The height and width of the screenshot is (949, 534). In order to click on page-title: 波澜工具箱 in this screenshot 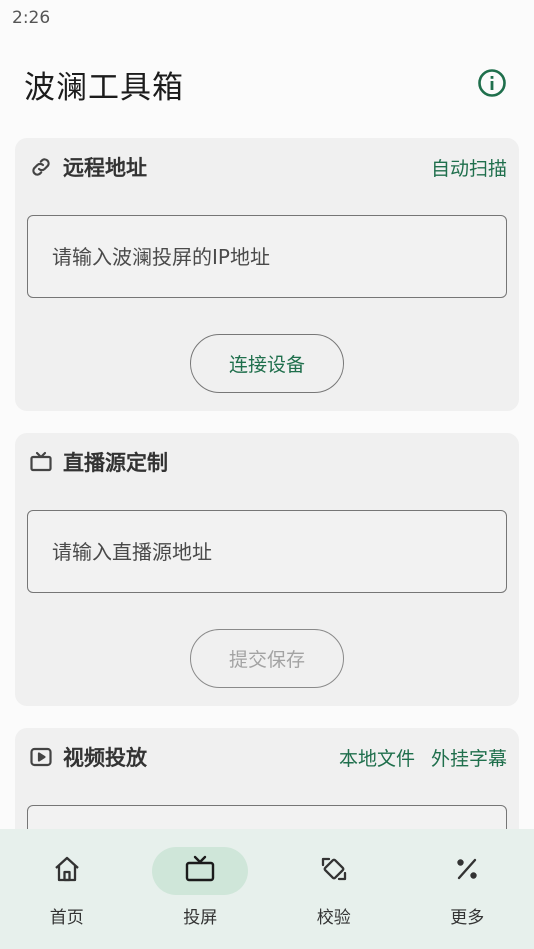, I will do `click(104, 88)`.